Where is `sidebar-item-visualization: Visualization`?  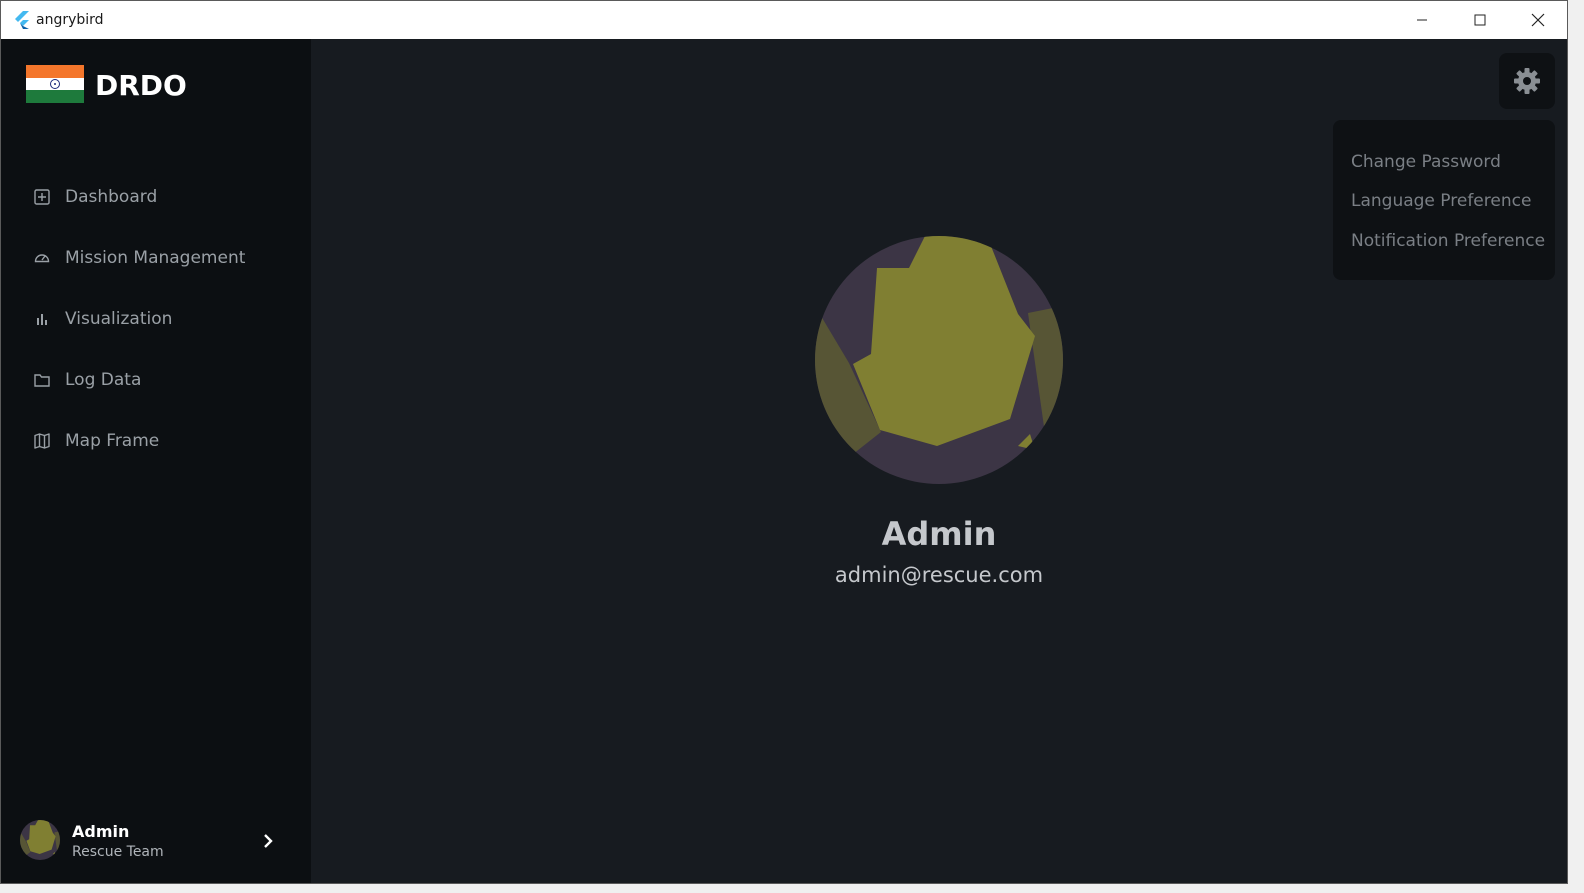
sidebar-item-visualization: Visualization is located at coordinates (156, 318).